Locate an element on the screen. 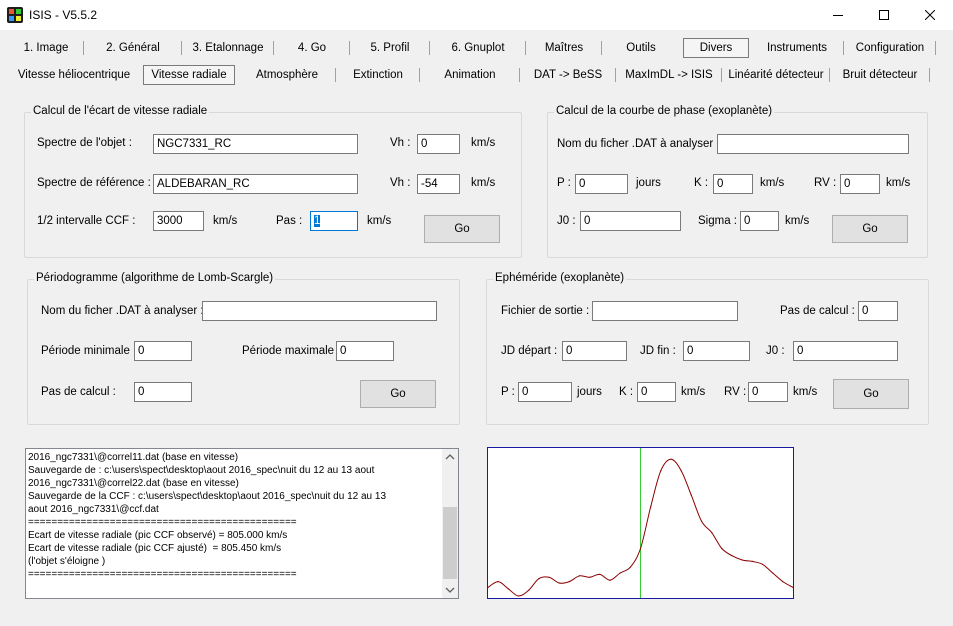 The width and height of the screenshot is (953, 626). tab-linearite-detecteur: Linéarité détecteur is located at coordinates (776, 75).